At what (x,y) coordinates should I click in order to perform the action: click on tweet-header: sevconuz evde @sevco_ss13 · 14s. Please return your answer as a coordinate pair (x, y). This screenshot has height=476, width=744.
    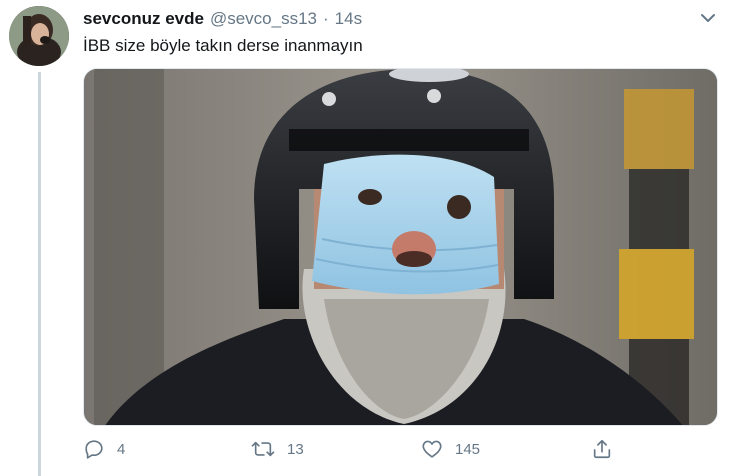
    Looking at the image, I should click on (222, 19).